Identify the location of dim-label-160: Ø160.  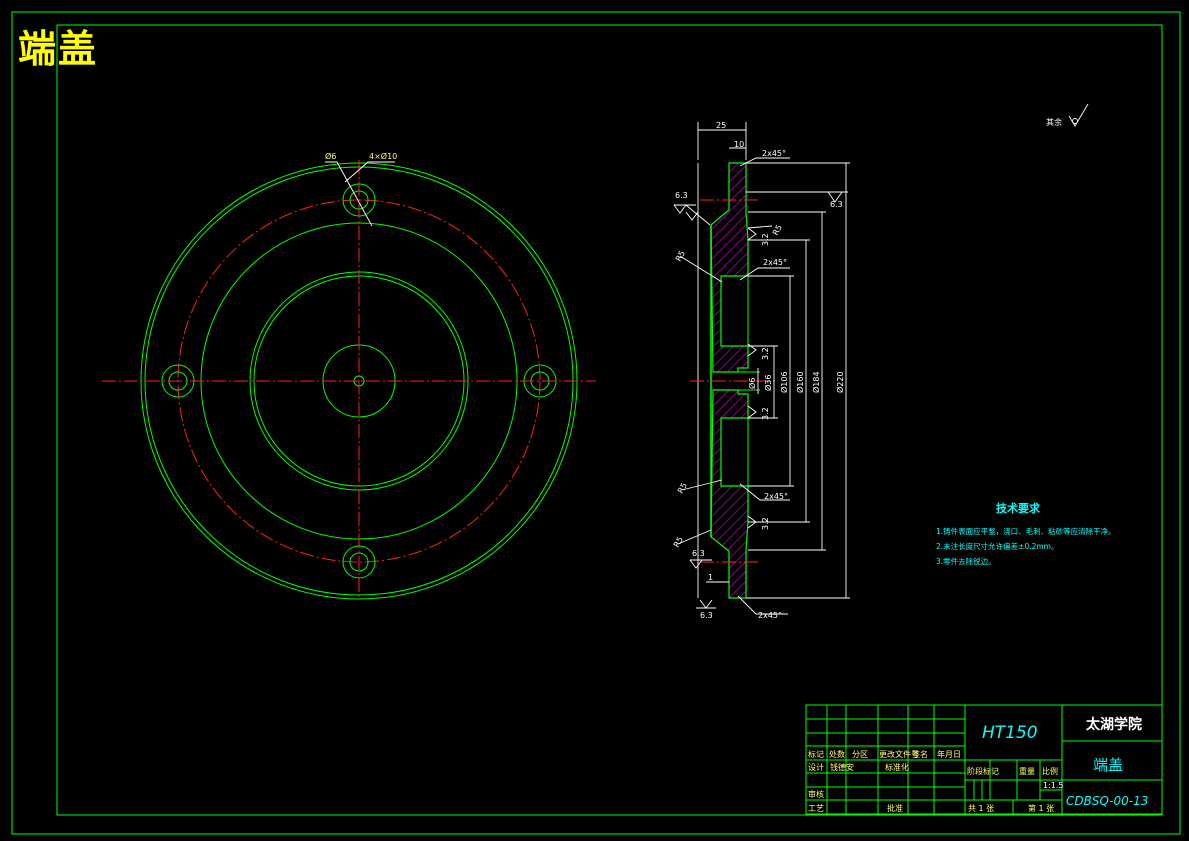
(800, 382).